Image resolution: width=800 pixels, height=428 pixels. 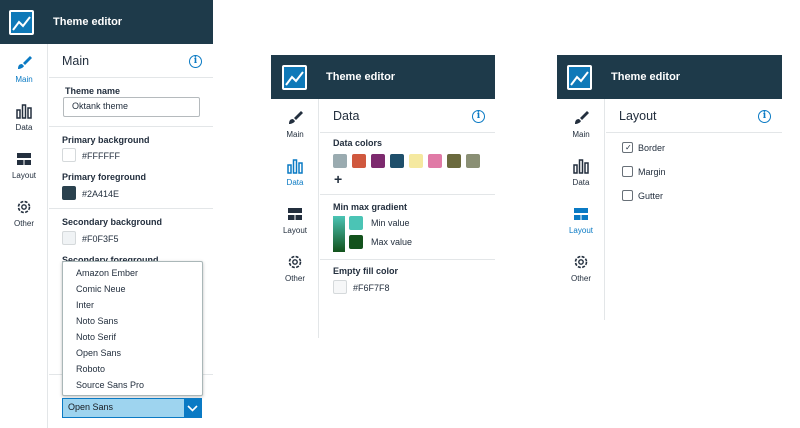 What do you see at coordinates (370, 207) in the screenshot?
I see `gradient-label: Min max gradient` at bounding box center [370, 207].